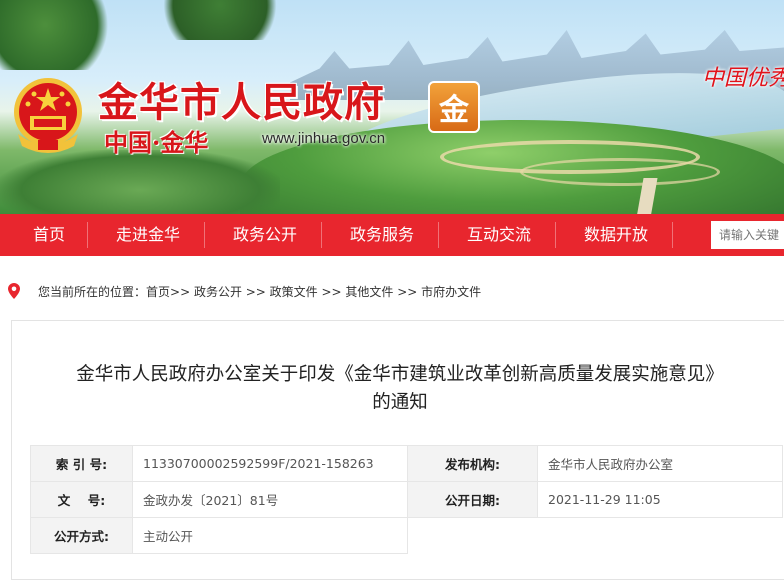 Image resolution: width=784 pixels, height=580 pixels. What do you see at coordinates (313, 291) in the screenshot?
I see `breadcrumb-path: 首页>> 政务公开 >> 政策文件 >> 其他文件 >> 市府办文件` at bounding box center [313, 291].